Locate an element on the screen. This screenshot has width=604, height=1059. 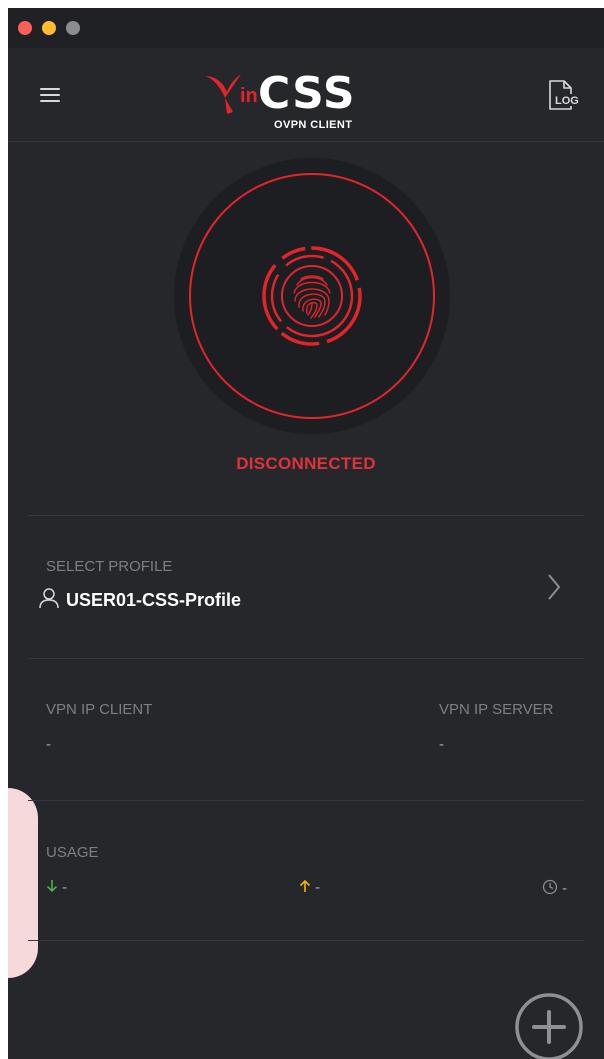
arrow-down-icon is located at coordinates (52, 886).